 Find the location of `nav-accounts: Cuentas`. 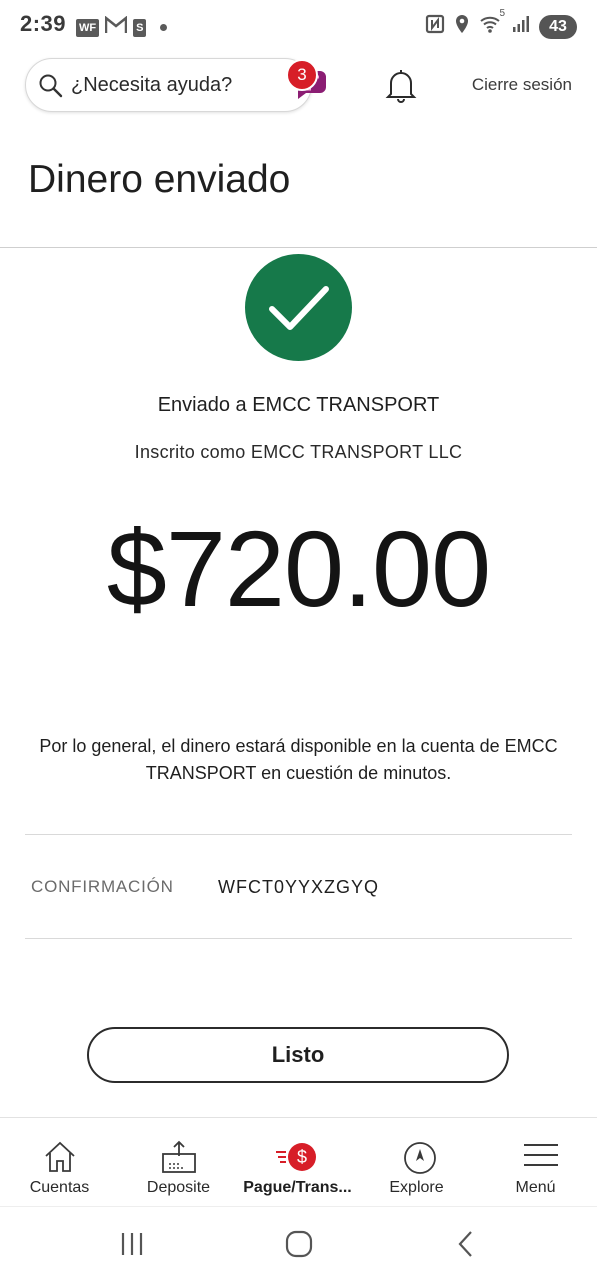

nav-accounts: Cuentas is located at coordinates (59, 1162).